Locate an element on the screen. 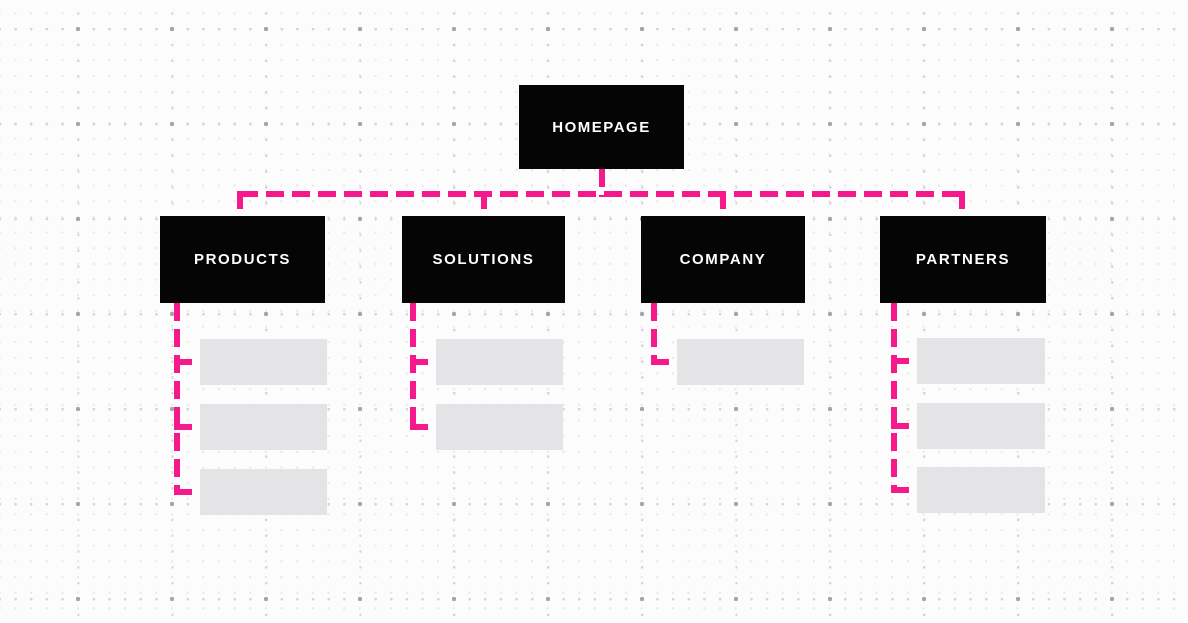 The height and width of the screenshot is (623, 1188). node-section-products: PRODUCTS is located at coordinates (242, 259).